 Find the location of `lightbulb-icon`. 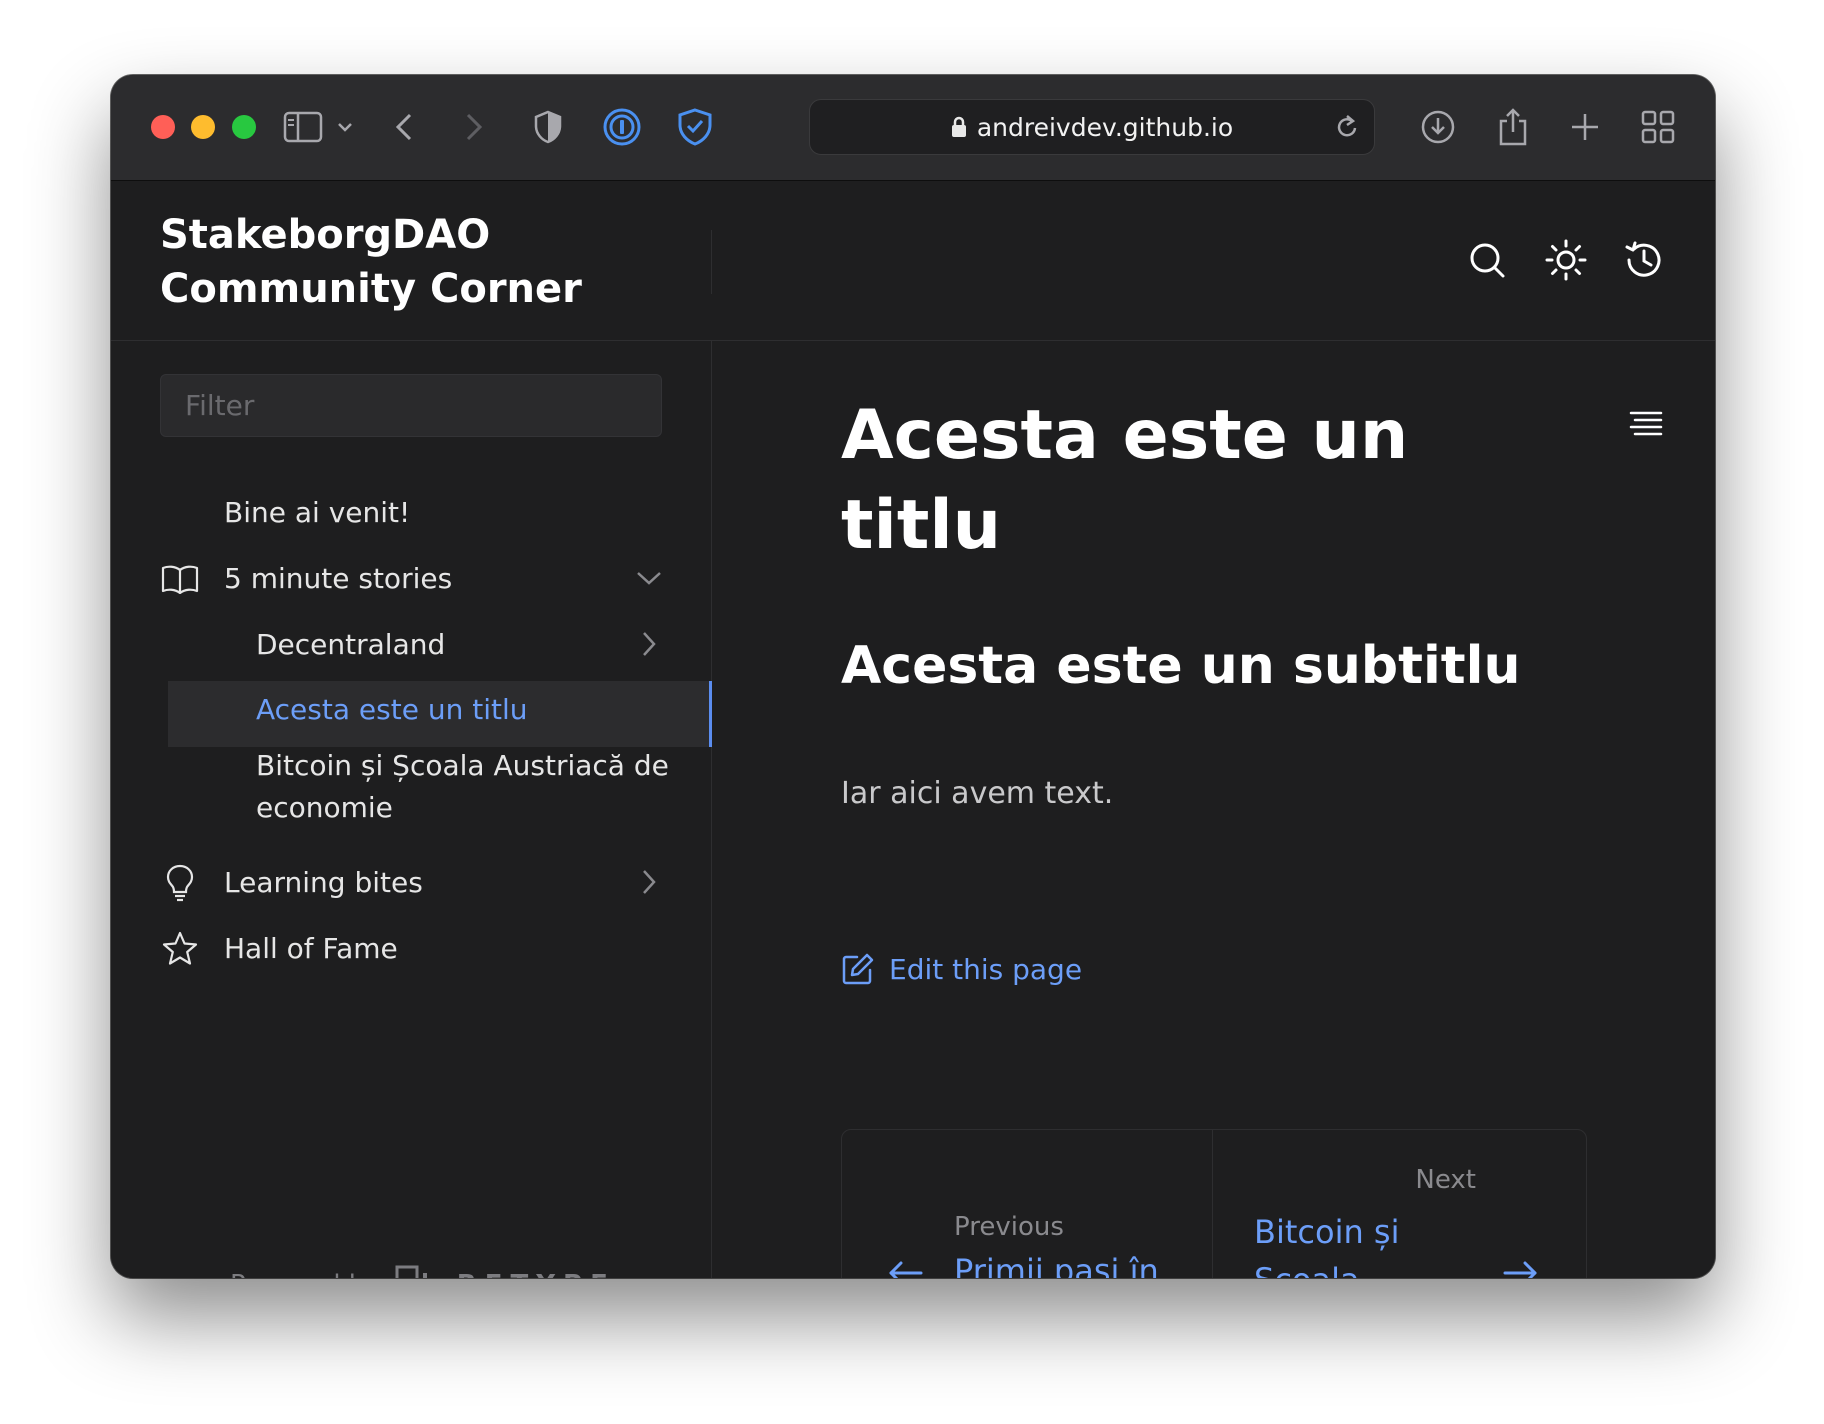

lightbulb-icon is located at coordinates (180, 883).